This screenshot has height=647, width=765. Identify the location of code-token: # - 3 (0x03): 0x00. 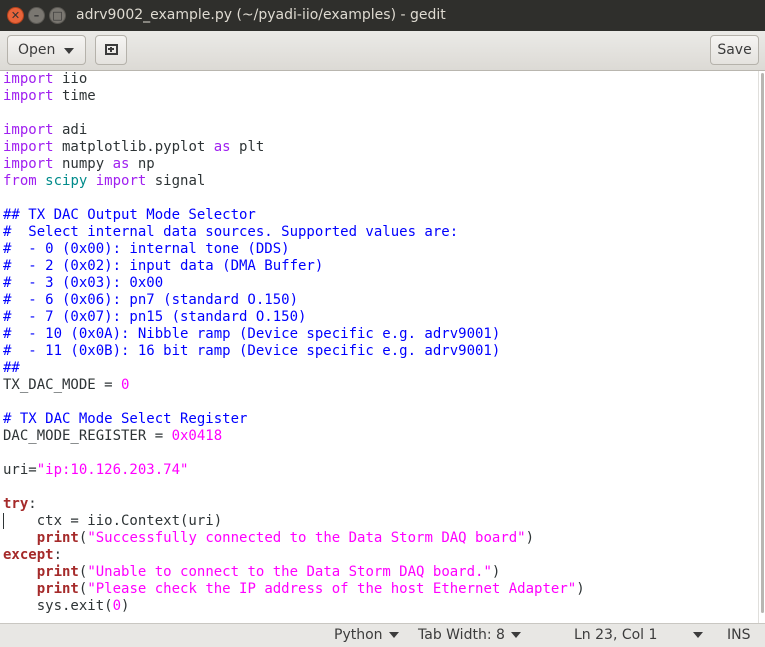
(83, 283).